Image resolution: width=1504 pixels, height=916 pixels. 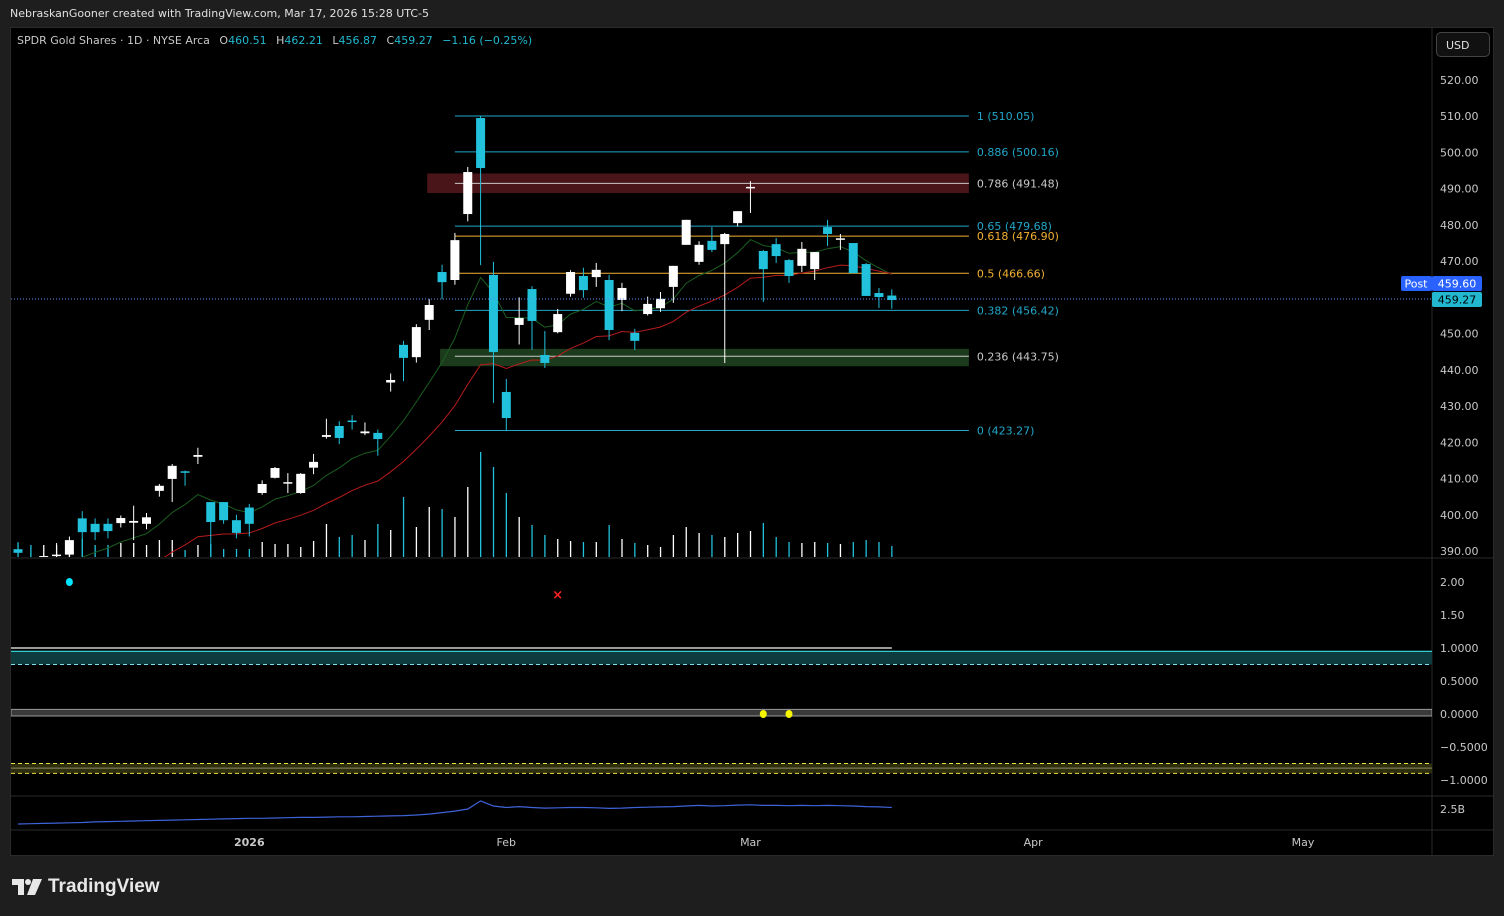 I want to click on time-tick-label: 2026, so click(x=249, y=842).